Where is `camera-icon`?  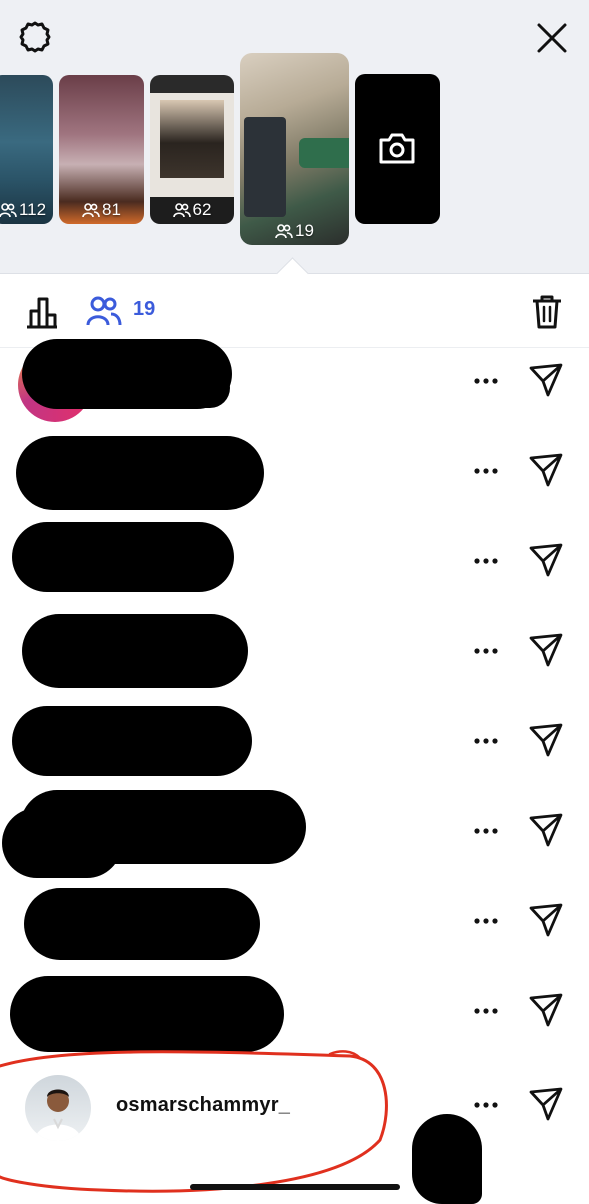 camera-icon is located at coordinates (397, 148).